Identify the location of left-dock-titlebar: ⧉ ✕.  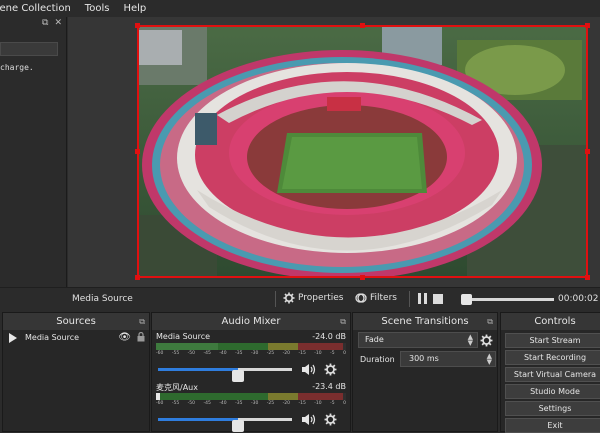
(33, 23).